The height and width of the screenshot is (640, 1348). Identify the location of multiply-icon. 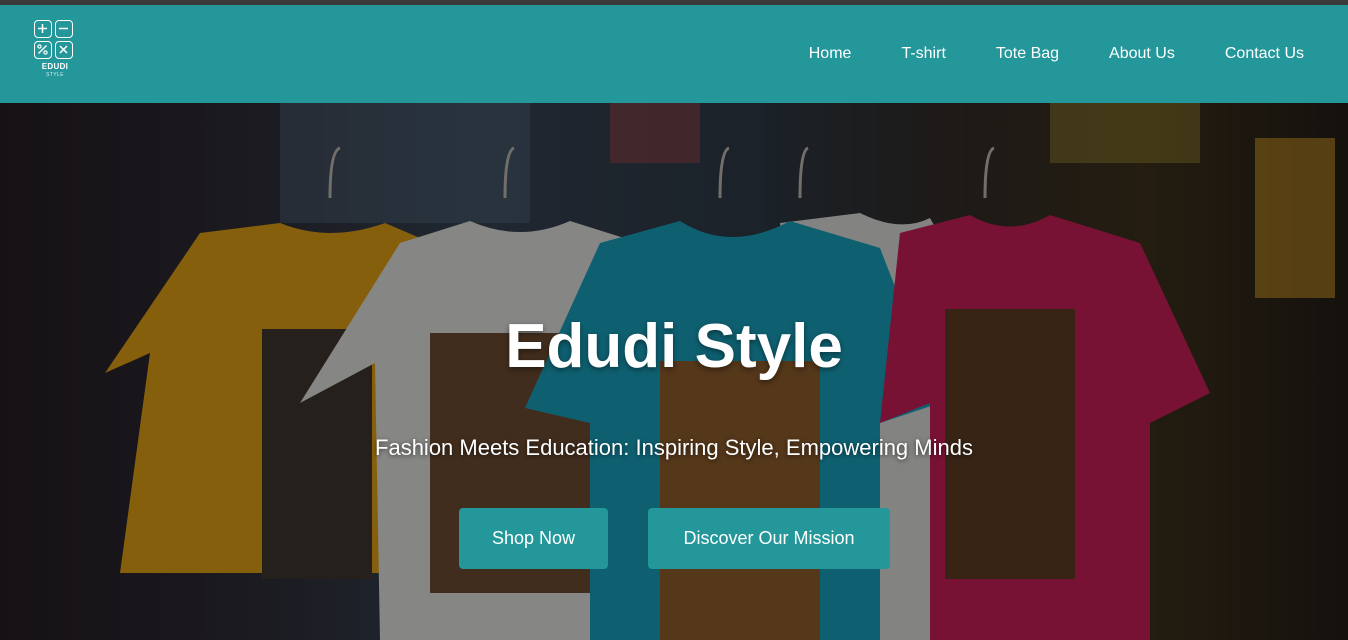
(64, 50).